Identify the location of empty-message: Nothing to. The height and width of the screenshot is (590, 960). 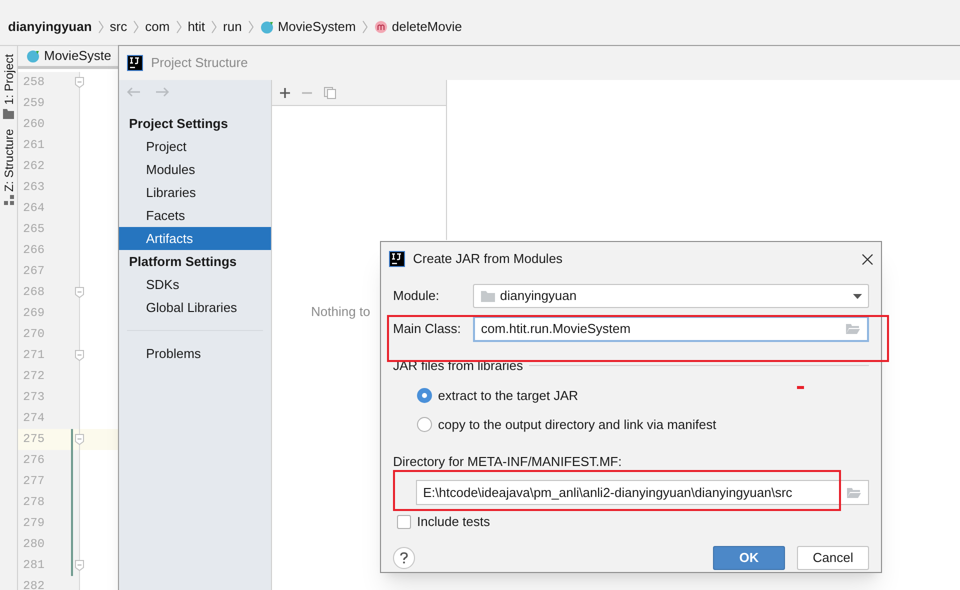
(340, 312).